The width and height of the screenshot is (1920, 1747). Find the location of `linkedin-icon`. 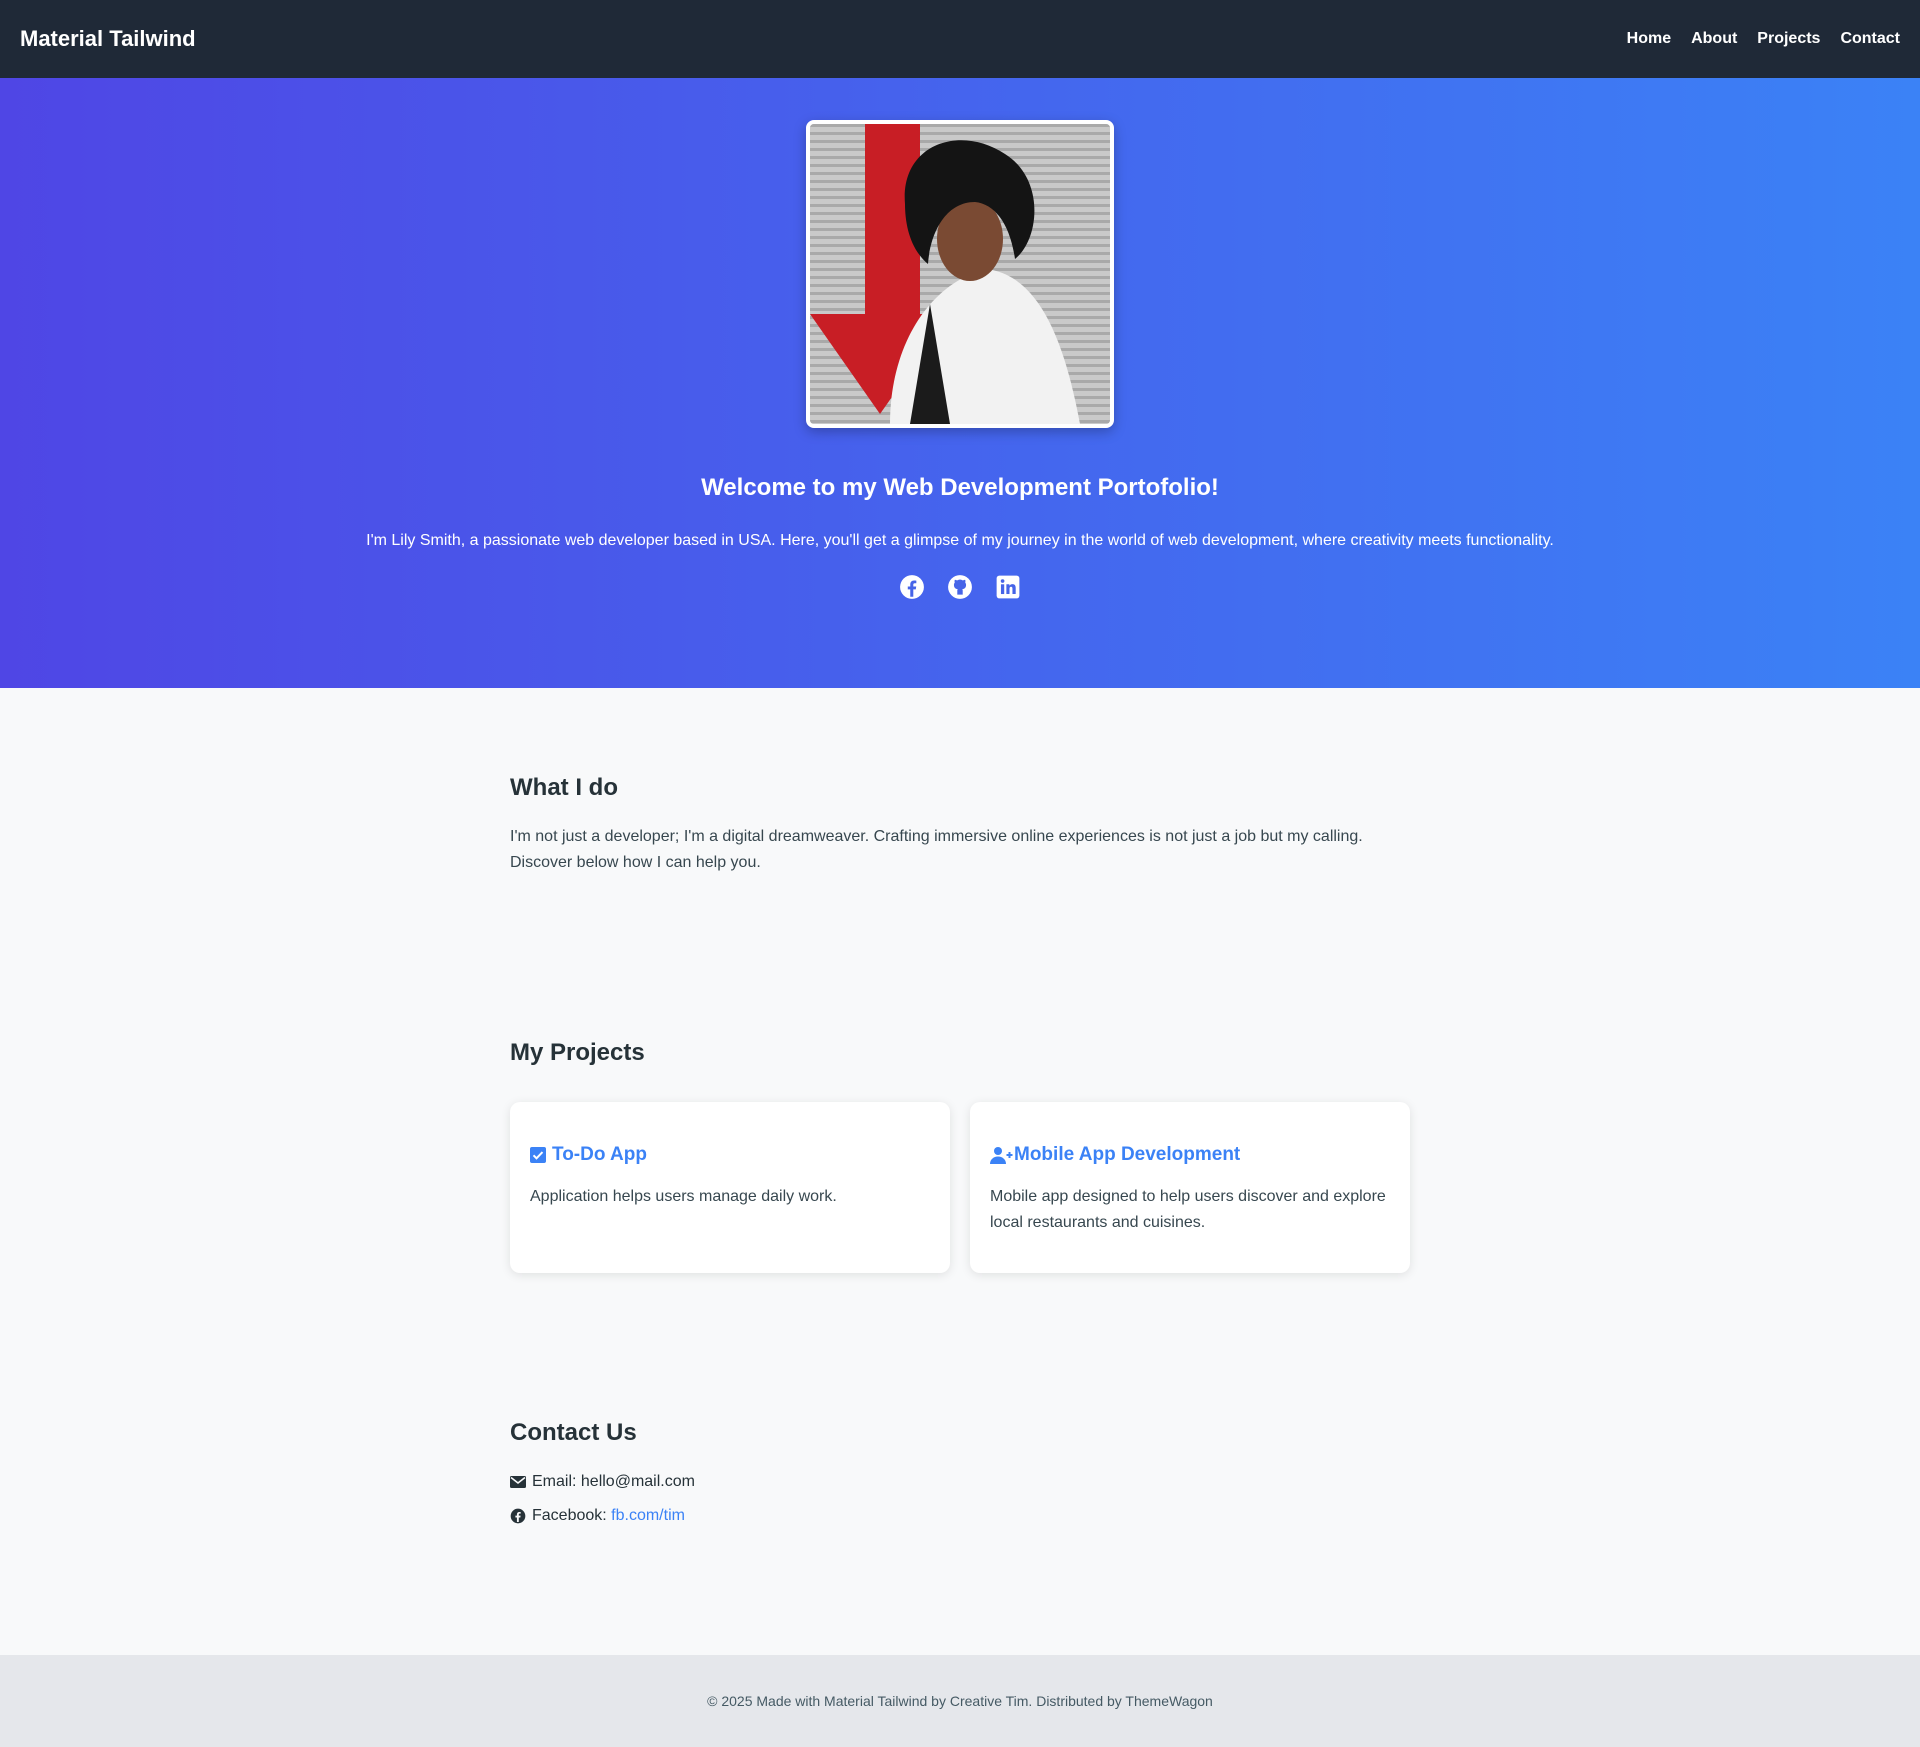

linkedin-icon is located at coordinates (1008, 587).